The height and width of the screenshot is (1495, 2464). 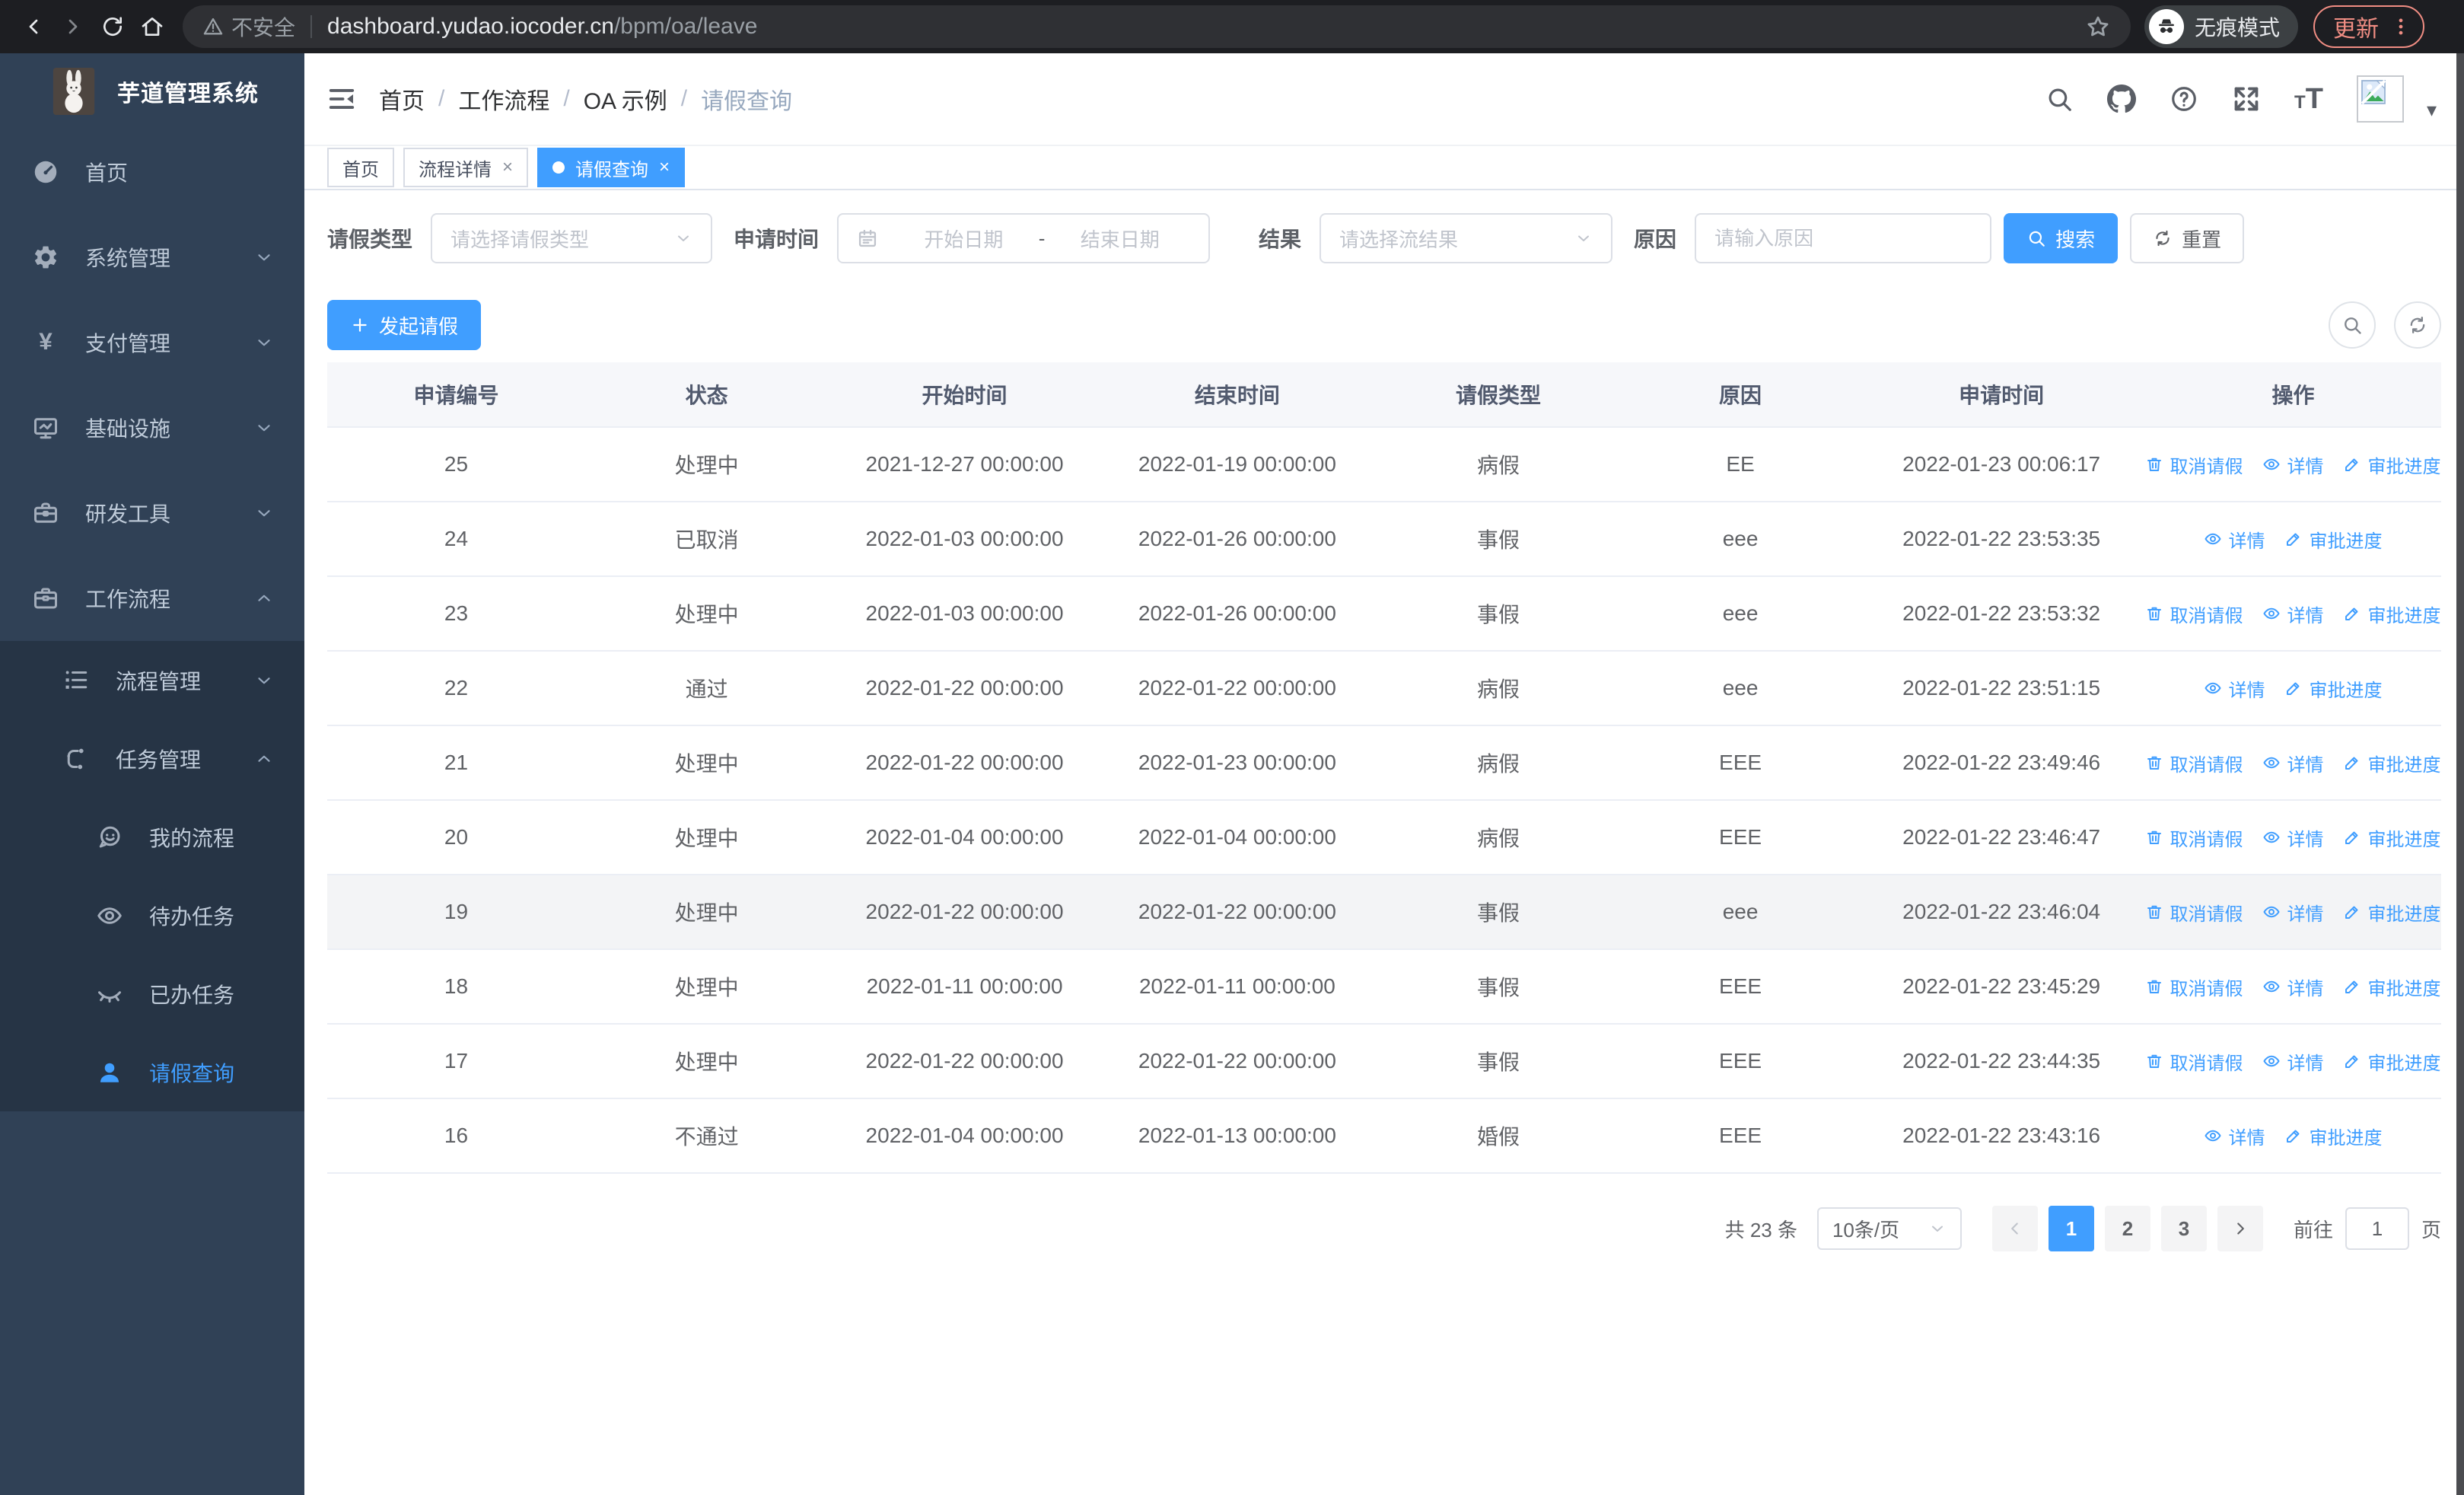 What do you see at coordinates (2098, 27) in the screenshot?
I see `bookmark-star-icon` at bounding box center [2098, 27].